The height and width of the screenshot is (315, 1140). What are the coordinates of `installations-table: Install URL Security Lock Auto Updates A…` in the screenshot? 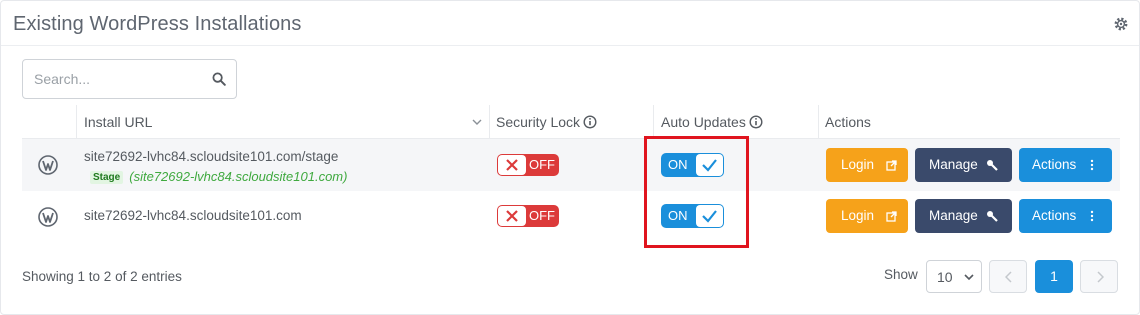 It's located at (571, 122).